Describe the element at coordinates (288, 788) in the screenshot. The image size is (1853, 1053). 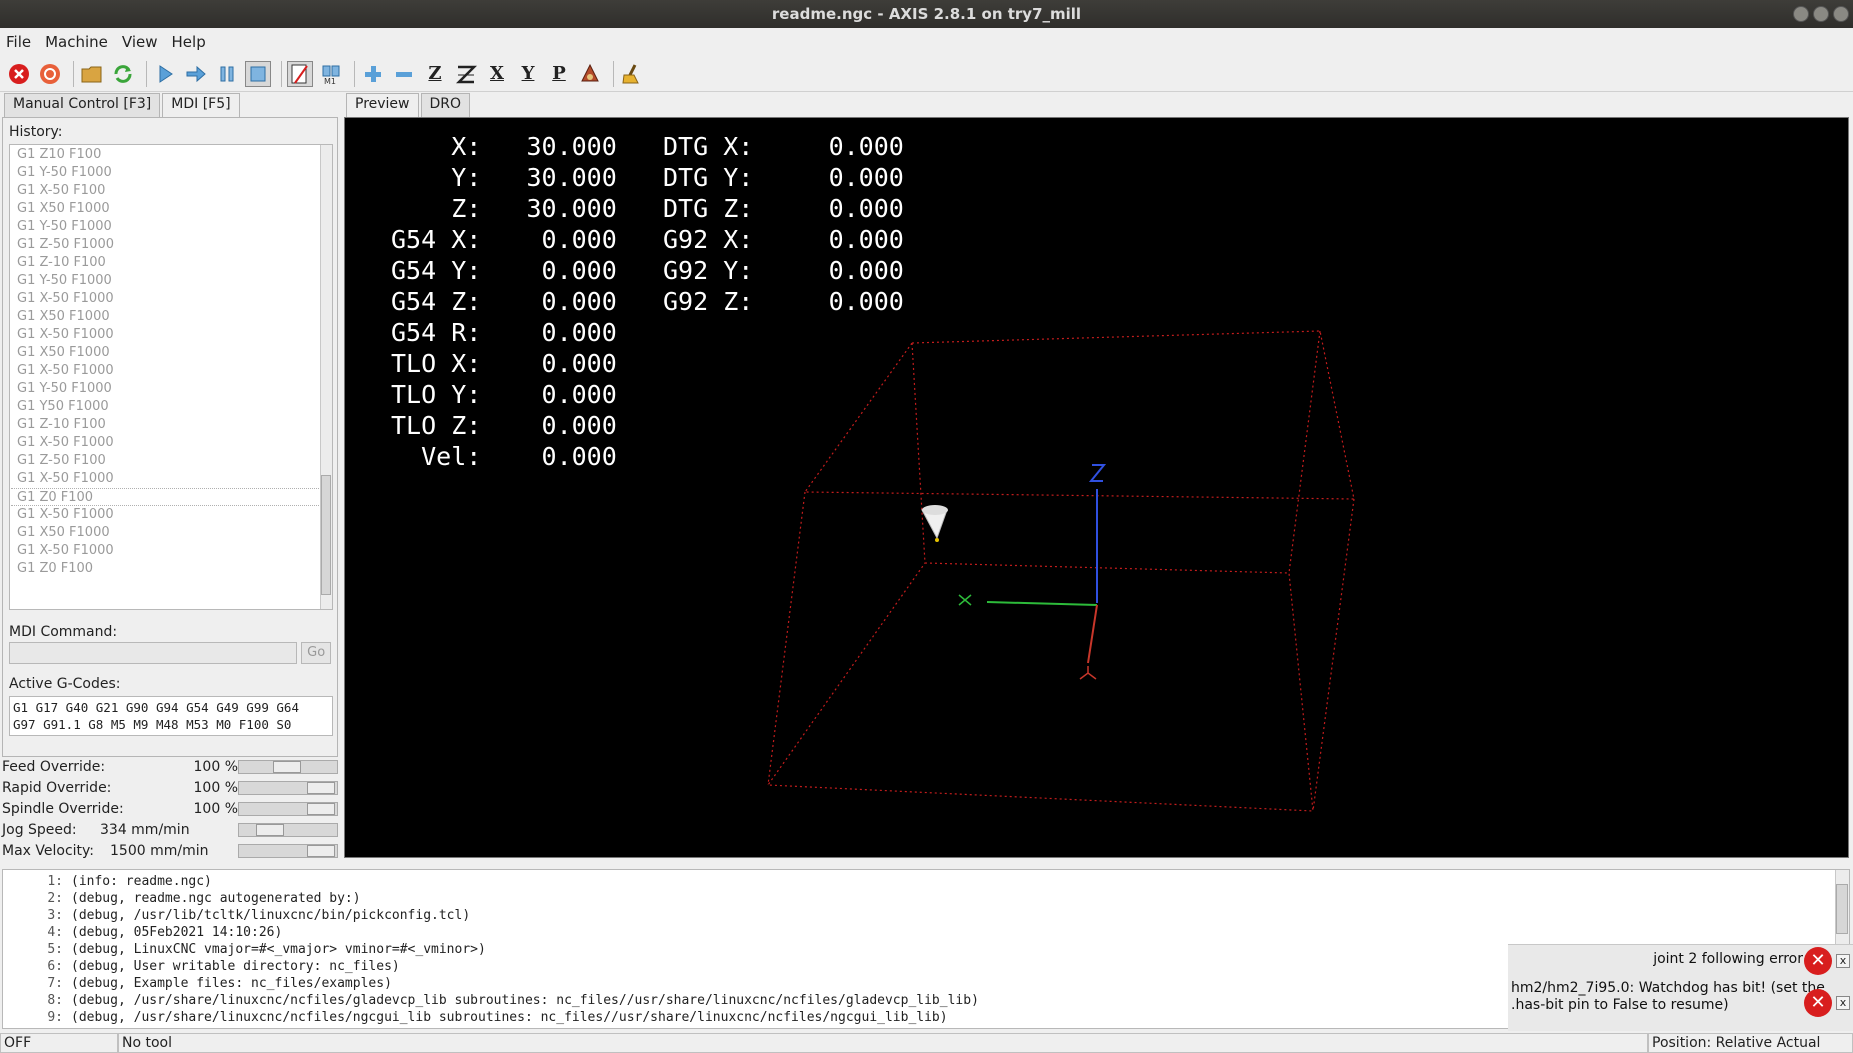
I see `rapid-override-slider` at that location.